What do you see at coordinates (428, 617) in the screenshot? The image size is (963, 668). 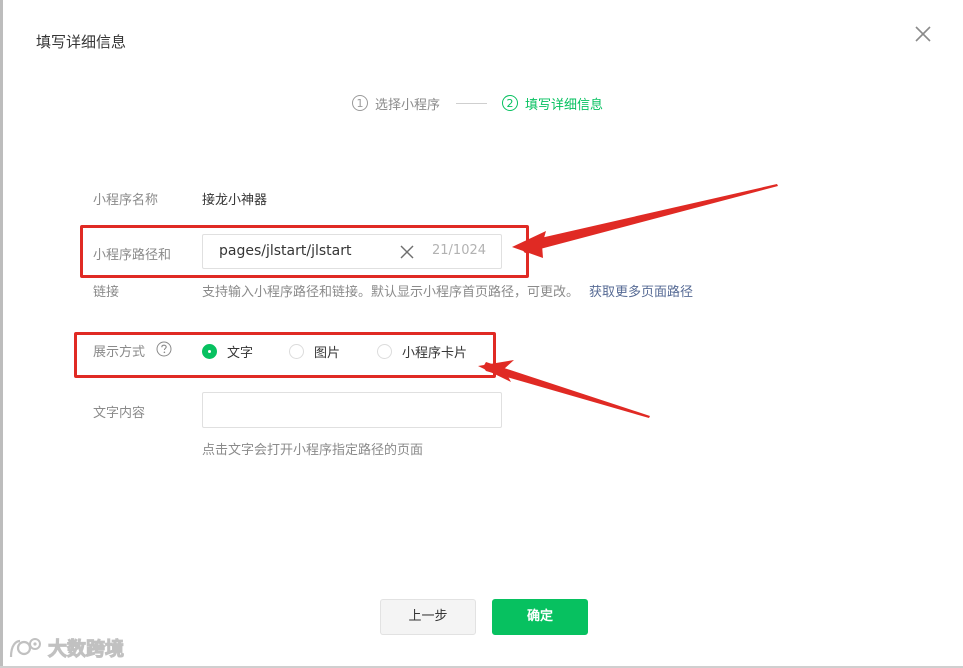 I see `previous-step-button: 上一步` at bounding box center [428, 617].